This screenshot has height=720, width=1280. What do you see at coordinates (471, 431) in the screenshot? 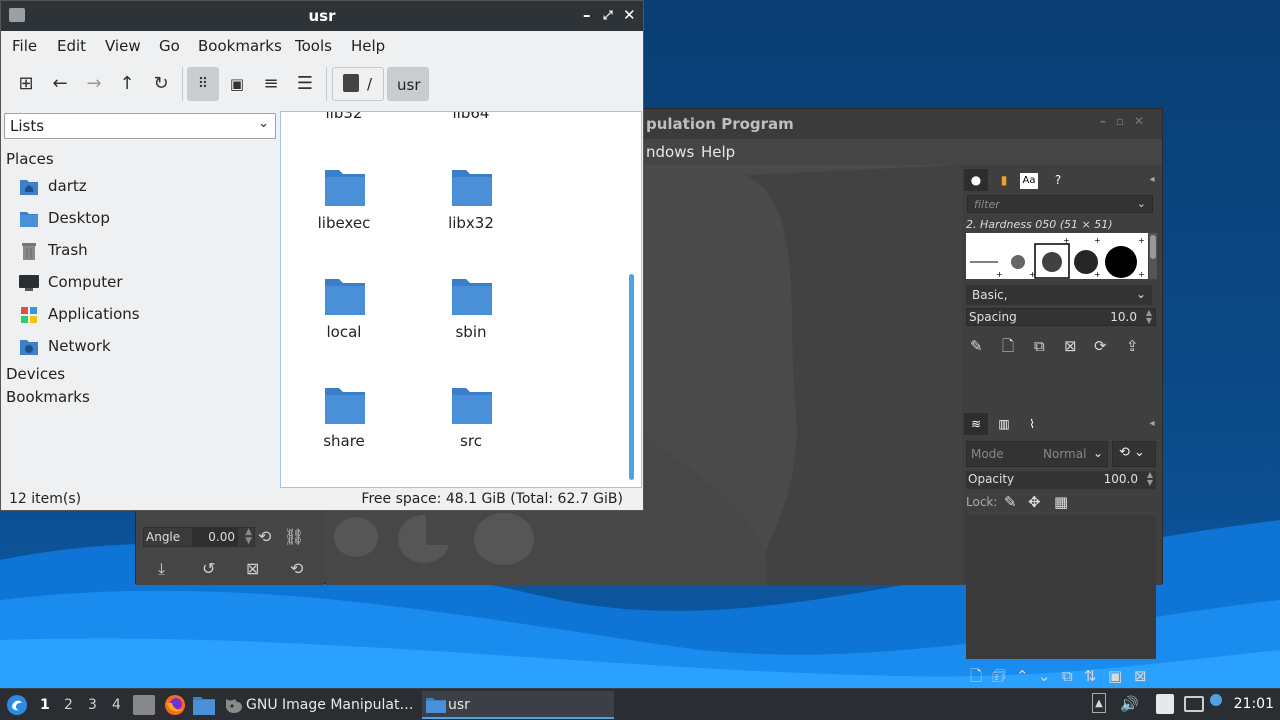
I see `folder-item: src` at bounding box center [471, 431].